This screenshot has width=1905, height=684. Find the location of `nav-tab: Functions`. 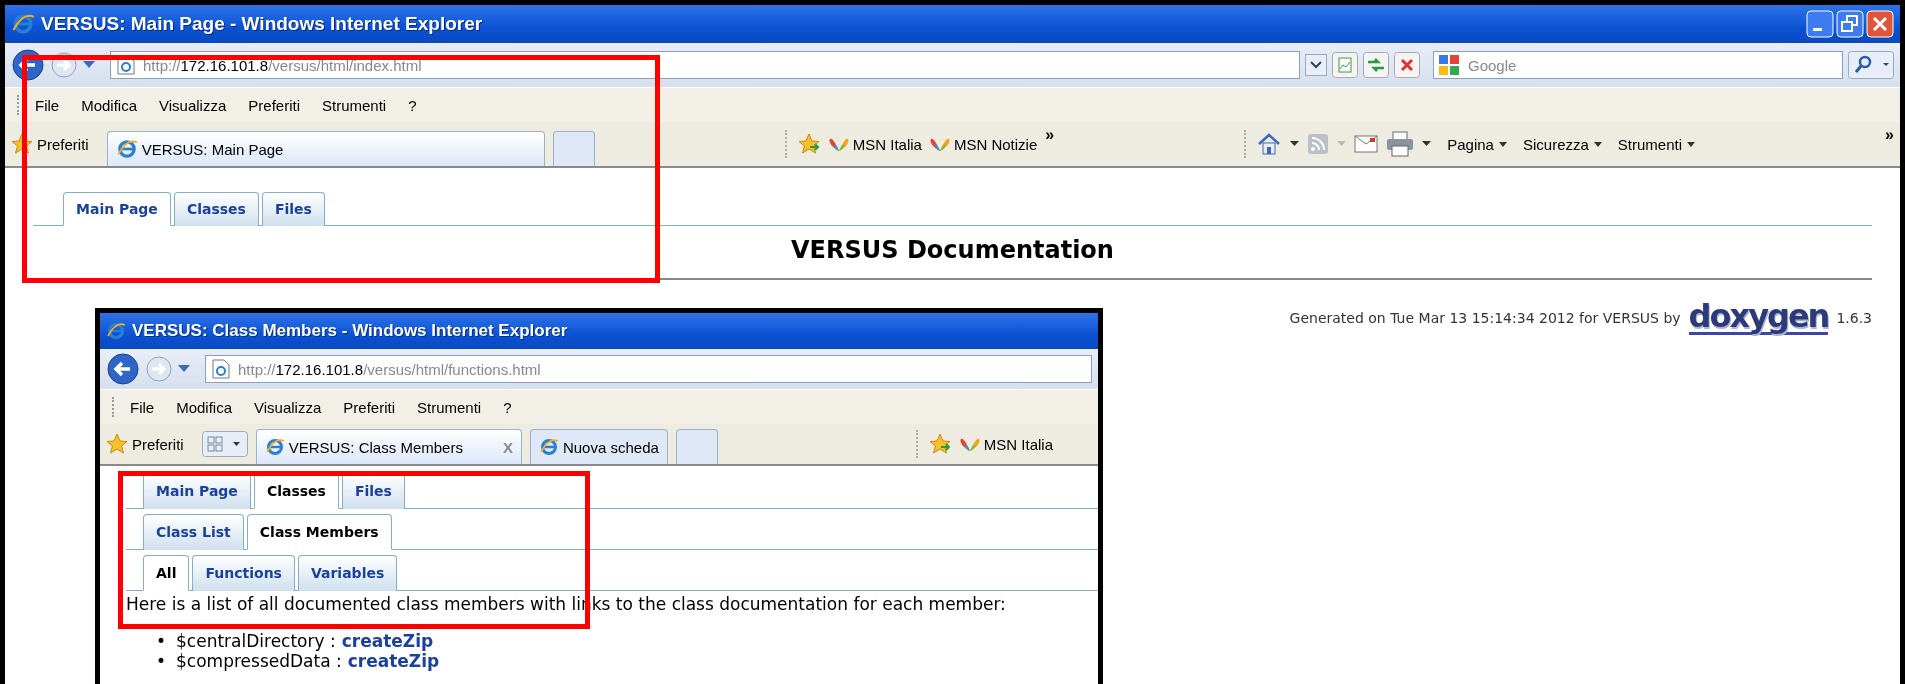

nav-tab: Functions is located at coordinates (243, 573).